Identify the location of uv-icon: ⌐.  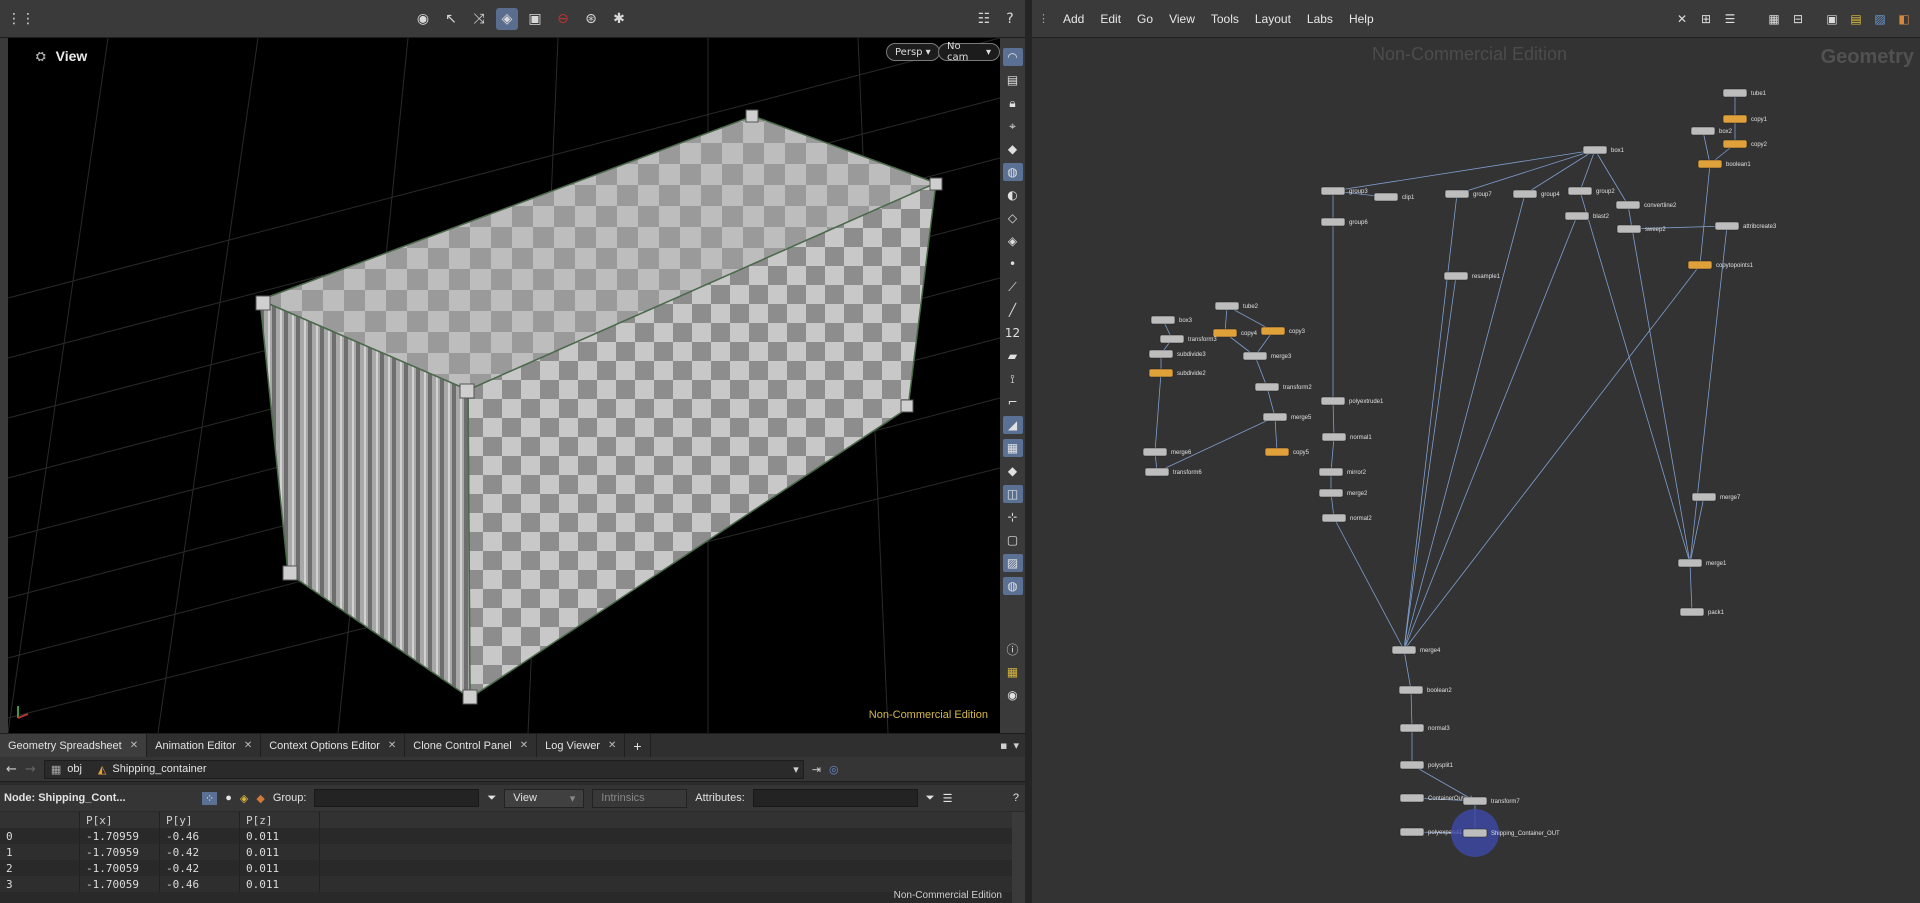
(1013, 402).